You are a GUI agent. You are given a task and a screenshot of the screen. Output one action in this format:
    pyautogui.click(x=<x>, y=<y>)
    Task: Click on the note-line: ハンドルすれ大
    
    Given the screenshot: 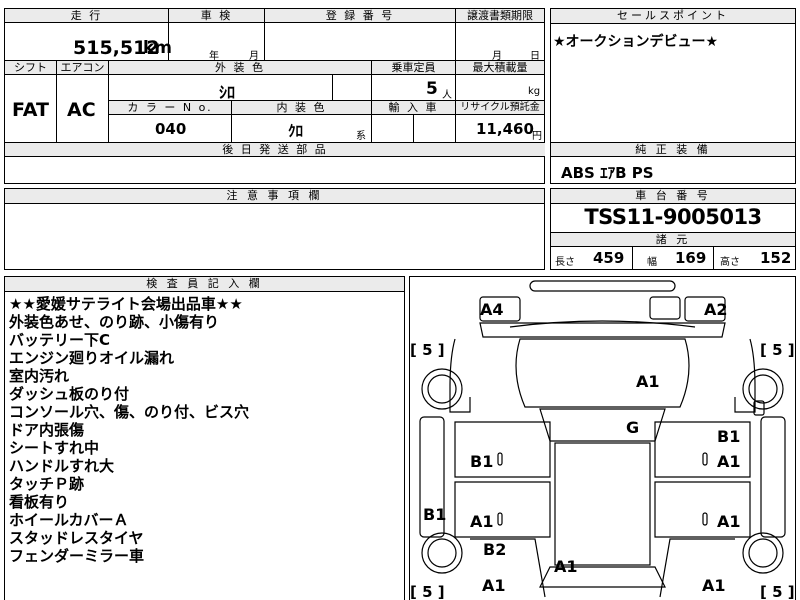 What is the action you would take?
    pyautogui.click(x=62, y=466)
    